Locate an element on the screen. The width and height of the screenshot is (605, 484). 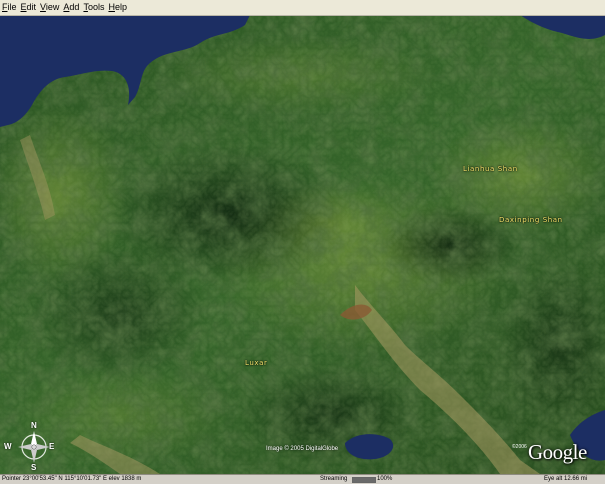
place-label-luxar: Luxar is located at coordinates (256, 363).